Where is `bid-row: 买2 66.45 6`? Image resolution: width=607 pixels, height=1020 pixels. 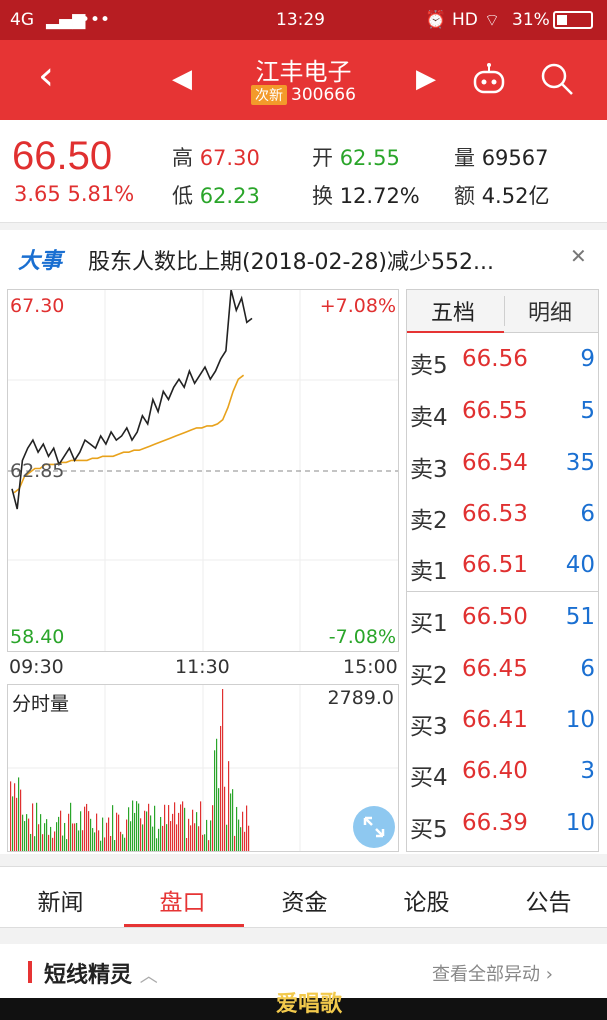
bid-row: 买2 66.45 6 is located at coordinates (502, 670).